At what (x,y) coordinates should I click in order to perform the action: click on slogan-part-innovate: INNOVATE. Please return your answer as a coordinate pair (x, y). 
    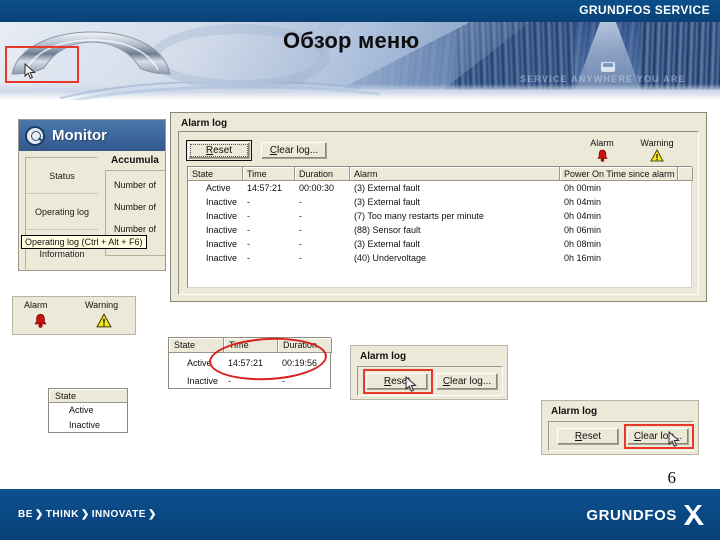
    Looking at the image, I should click on (118, 514).